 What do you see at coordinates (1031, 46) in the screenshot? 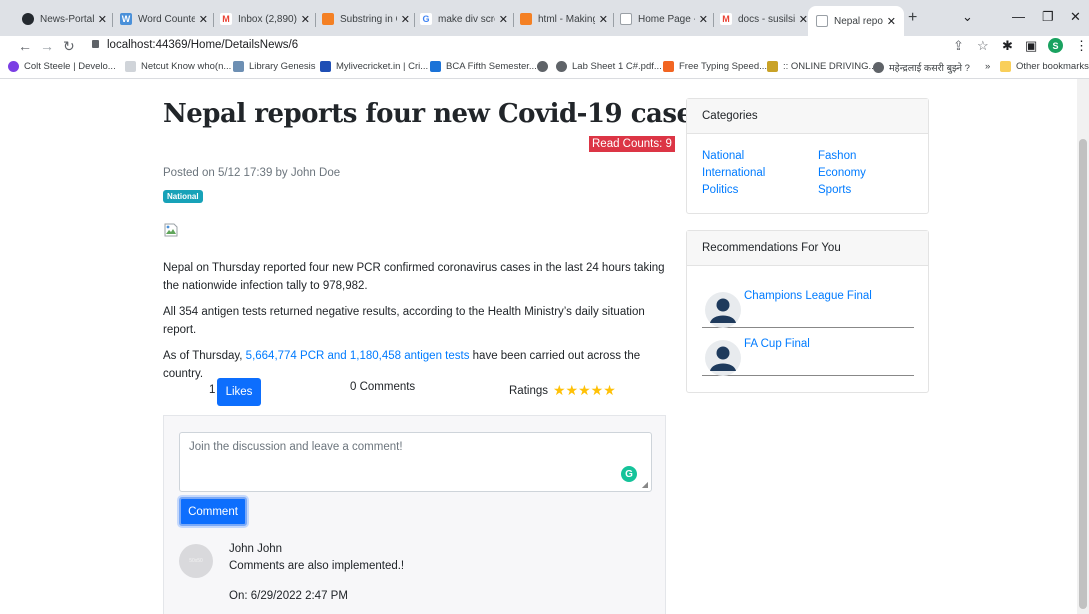
I see `side-panel-icon: ▣` at bounding box center [1031, 46].